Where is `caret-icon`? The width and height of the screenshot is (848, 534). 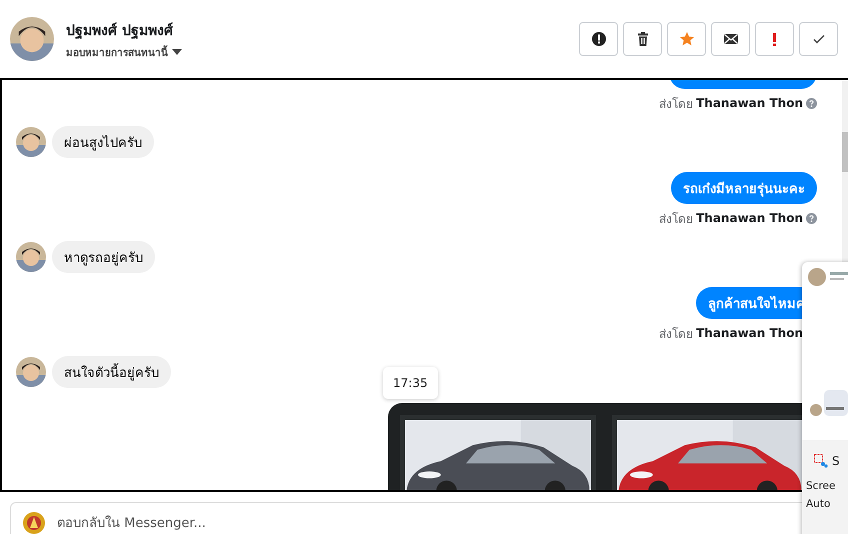
caret-icon is located at coordinates (177, 52).